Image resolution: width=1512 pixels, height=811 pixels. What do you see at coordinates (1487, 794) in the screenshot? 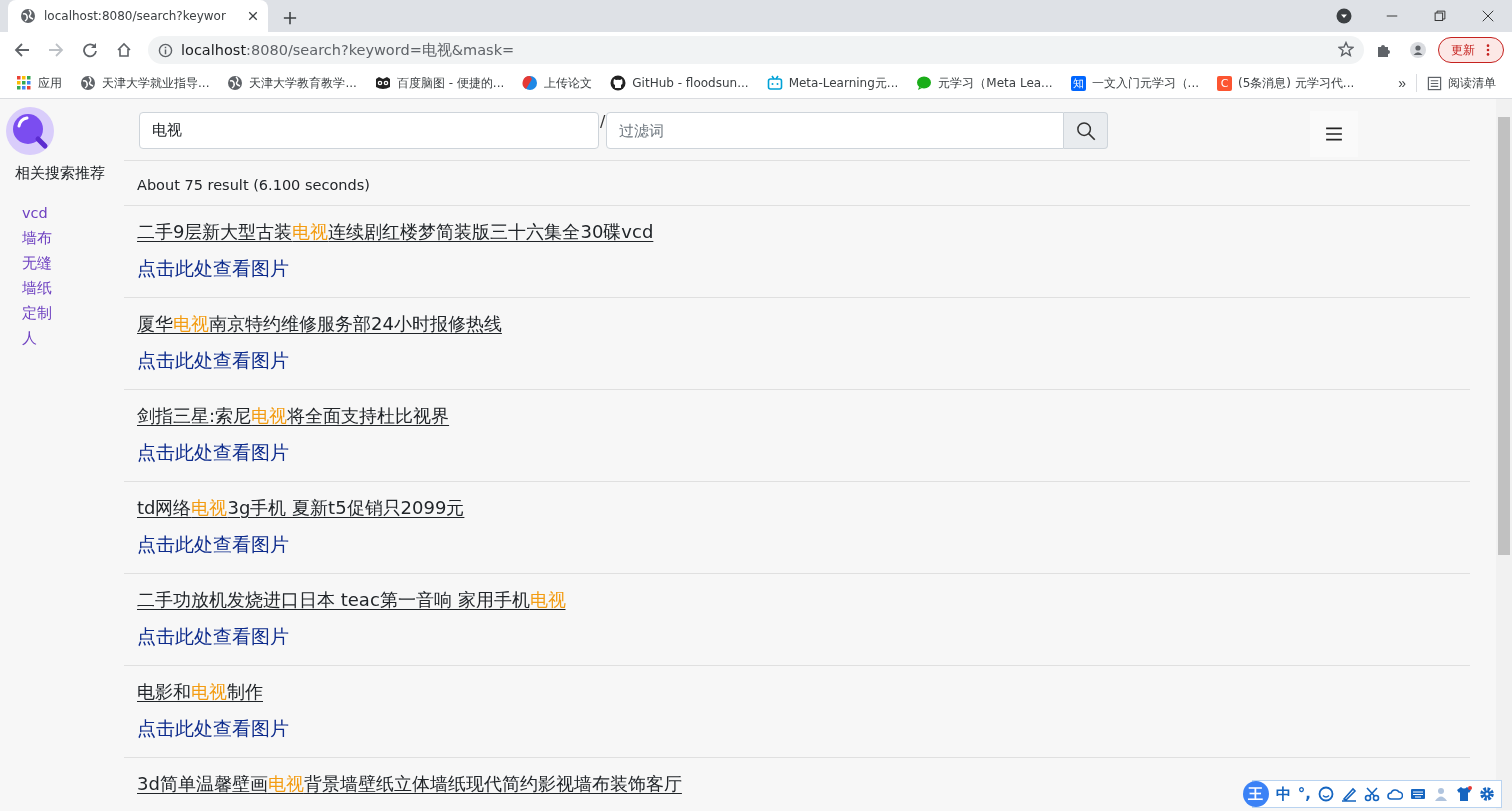
I see `settings-icon` at bounding box center [1487, 794].